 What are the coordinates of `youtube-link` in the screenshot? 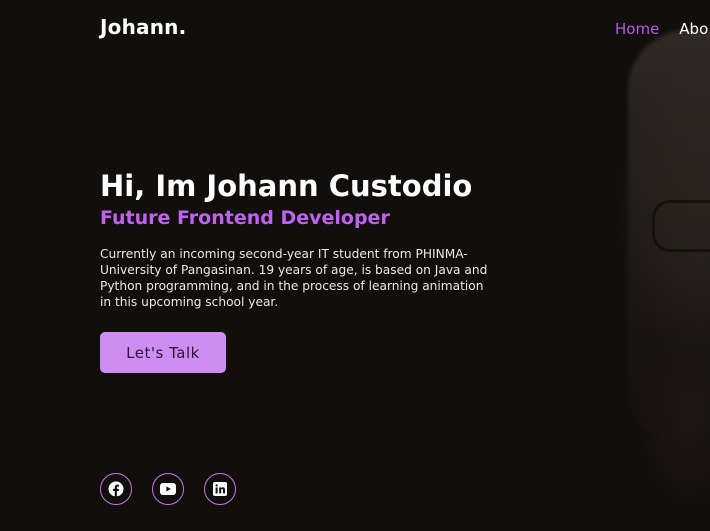 It's located at (168, 489).